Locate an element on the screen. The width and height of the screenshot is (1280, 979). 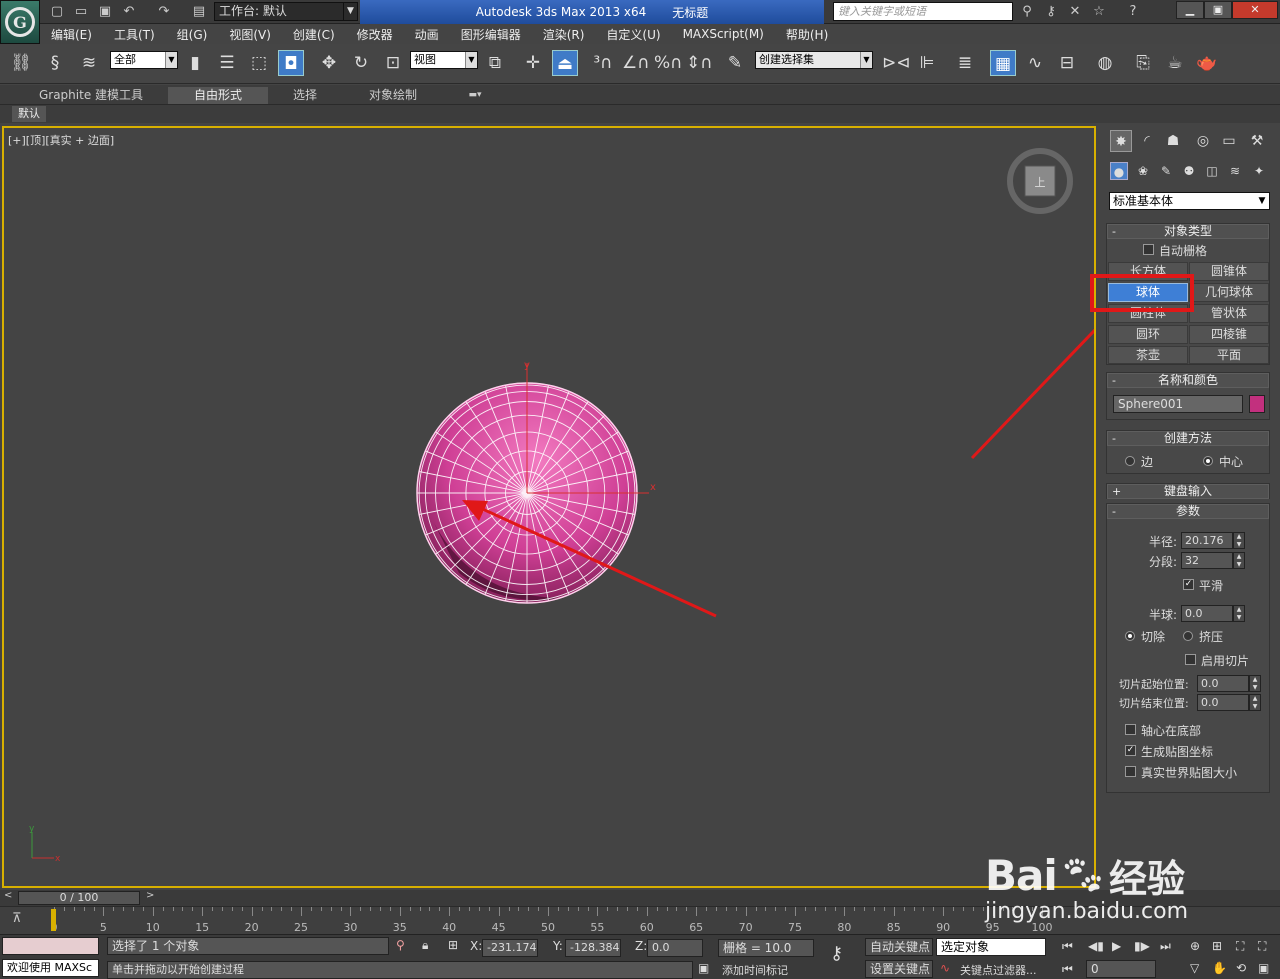
menu-animation: 动画 is located at coordinates (427, 34).